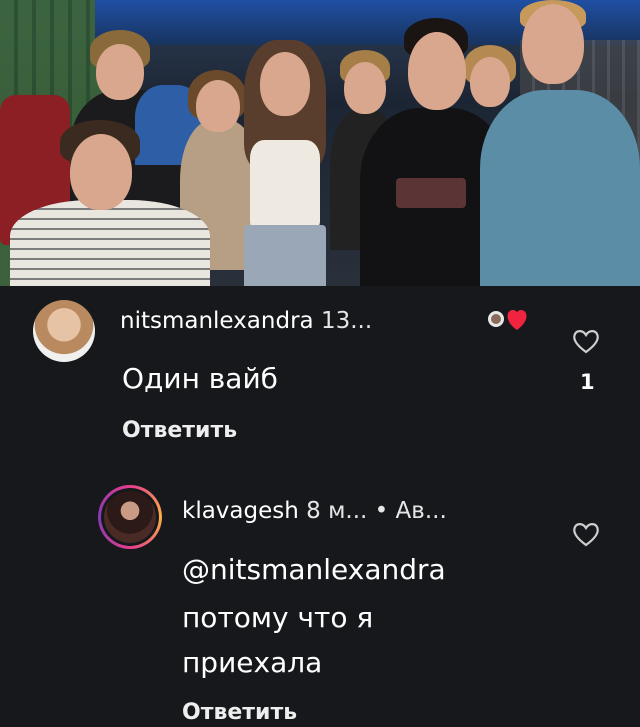 Image resolution: width=640 pixels, height=727 pixels. What do you see at coordinates (240, 511) in the screenshot?
I see `reply-username: klavagesh` at bounding box center [240, 511].